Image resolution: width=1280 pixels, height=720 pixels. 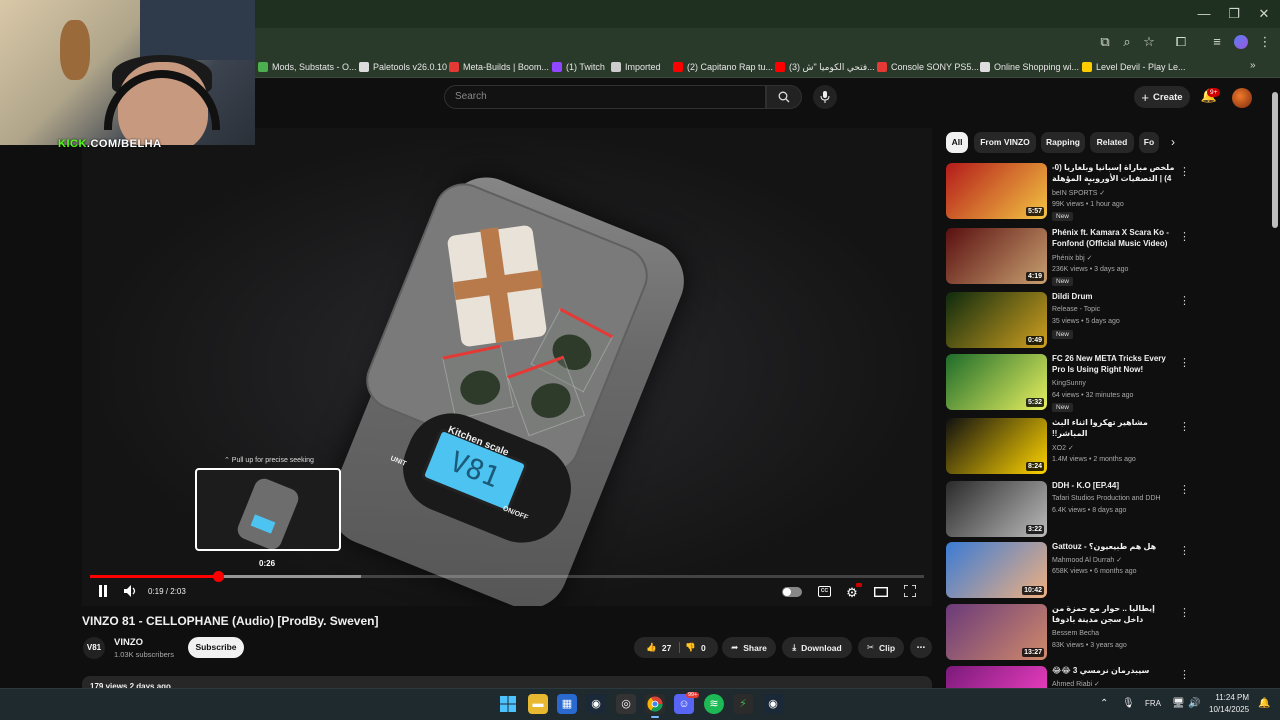 I want to click on subtitles-icon: CC, so click(x=824, y=591).